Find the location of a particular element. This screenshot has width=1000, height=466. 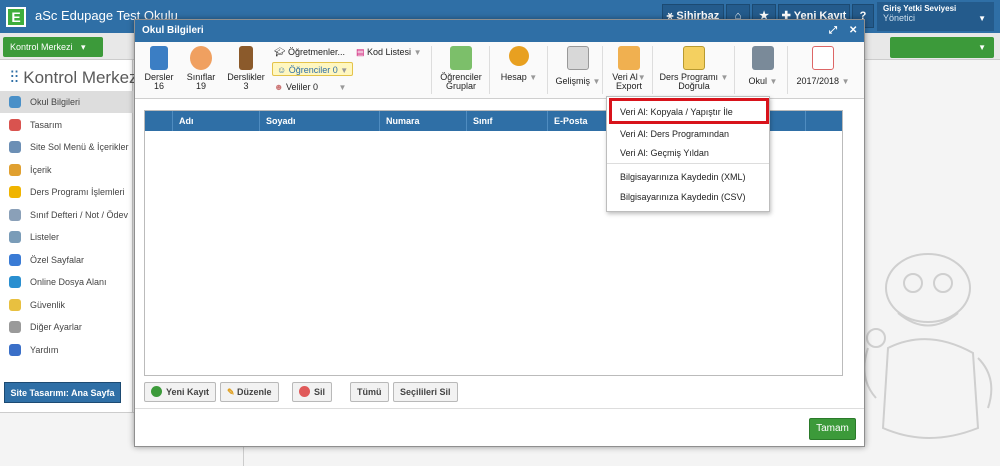

column-header-soyadi: Soyadı is located at coordinates (320, 121).